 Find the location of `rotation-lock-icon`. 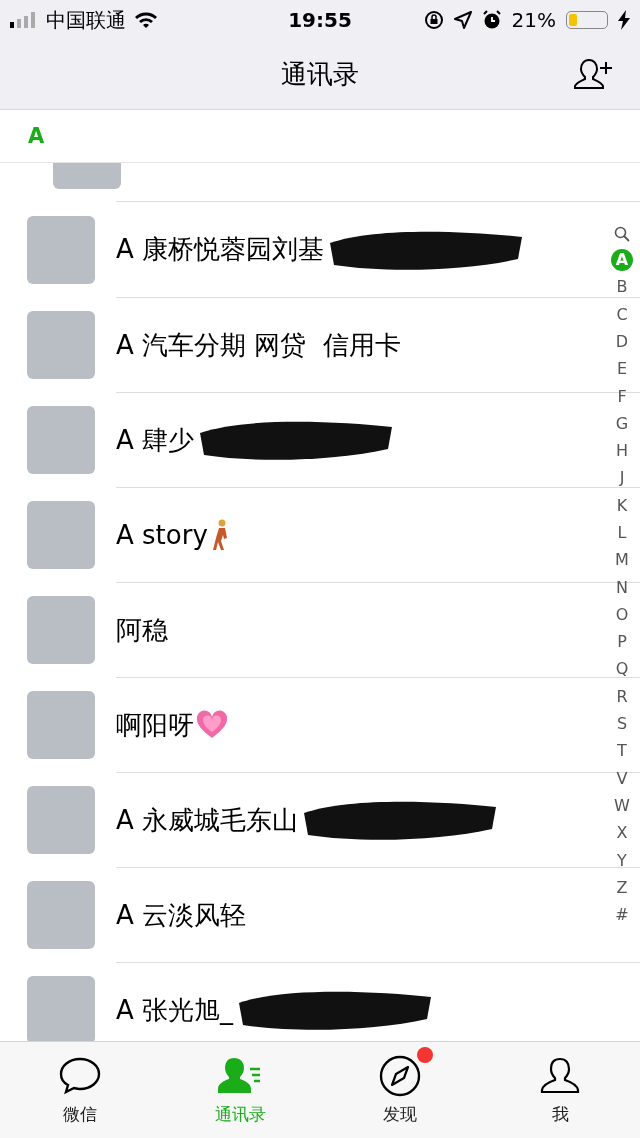

rotation-lock-icon is located at coordinates (433, 20).